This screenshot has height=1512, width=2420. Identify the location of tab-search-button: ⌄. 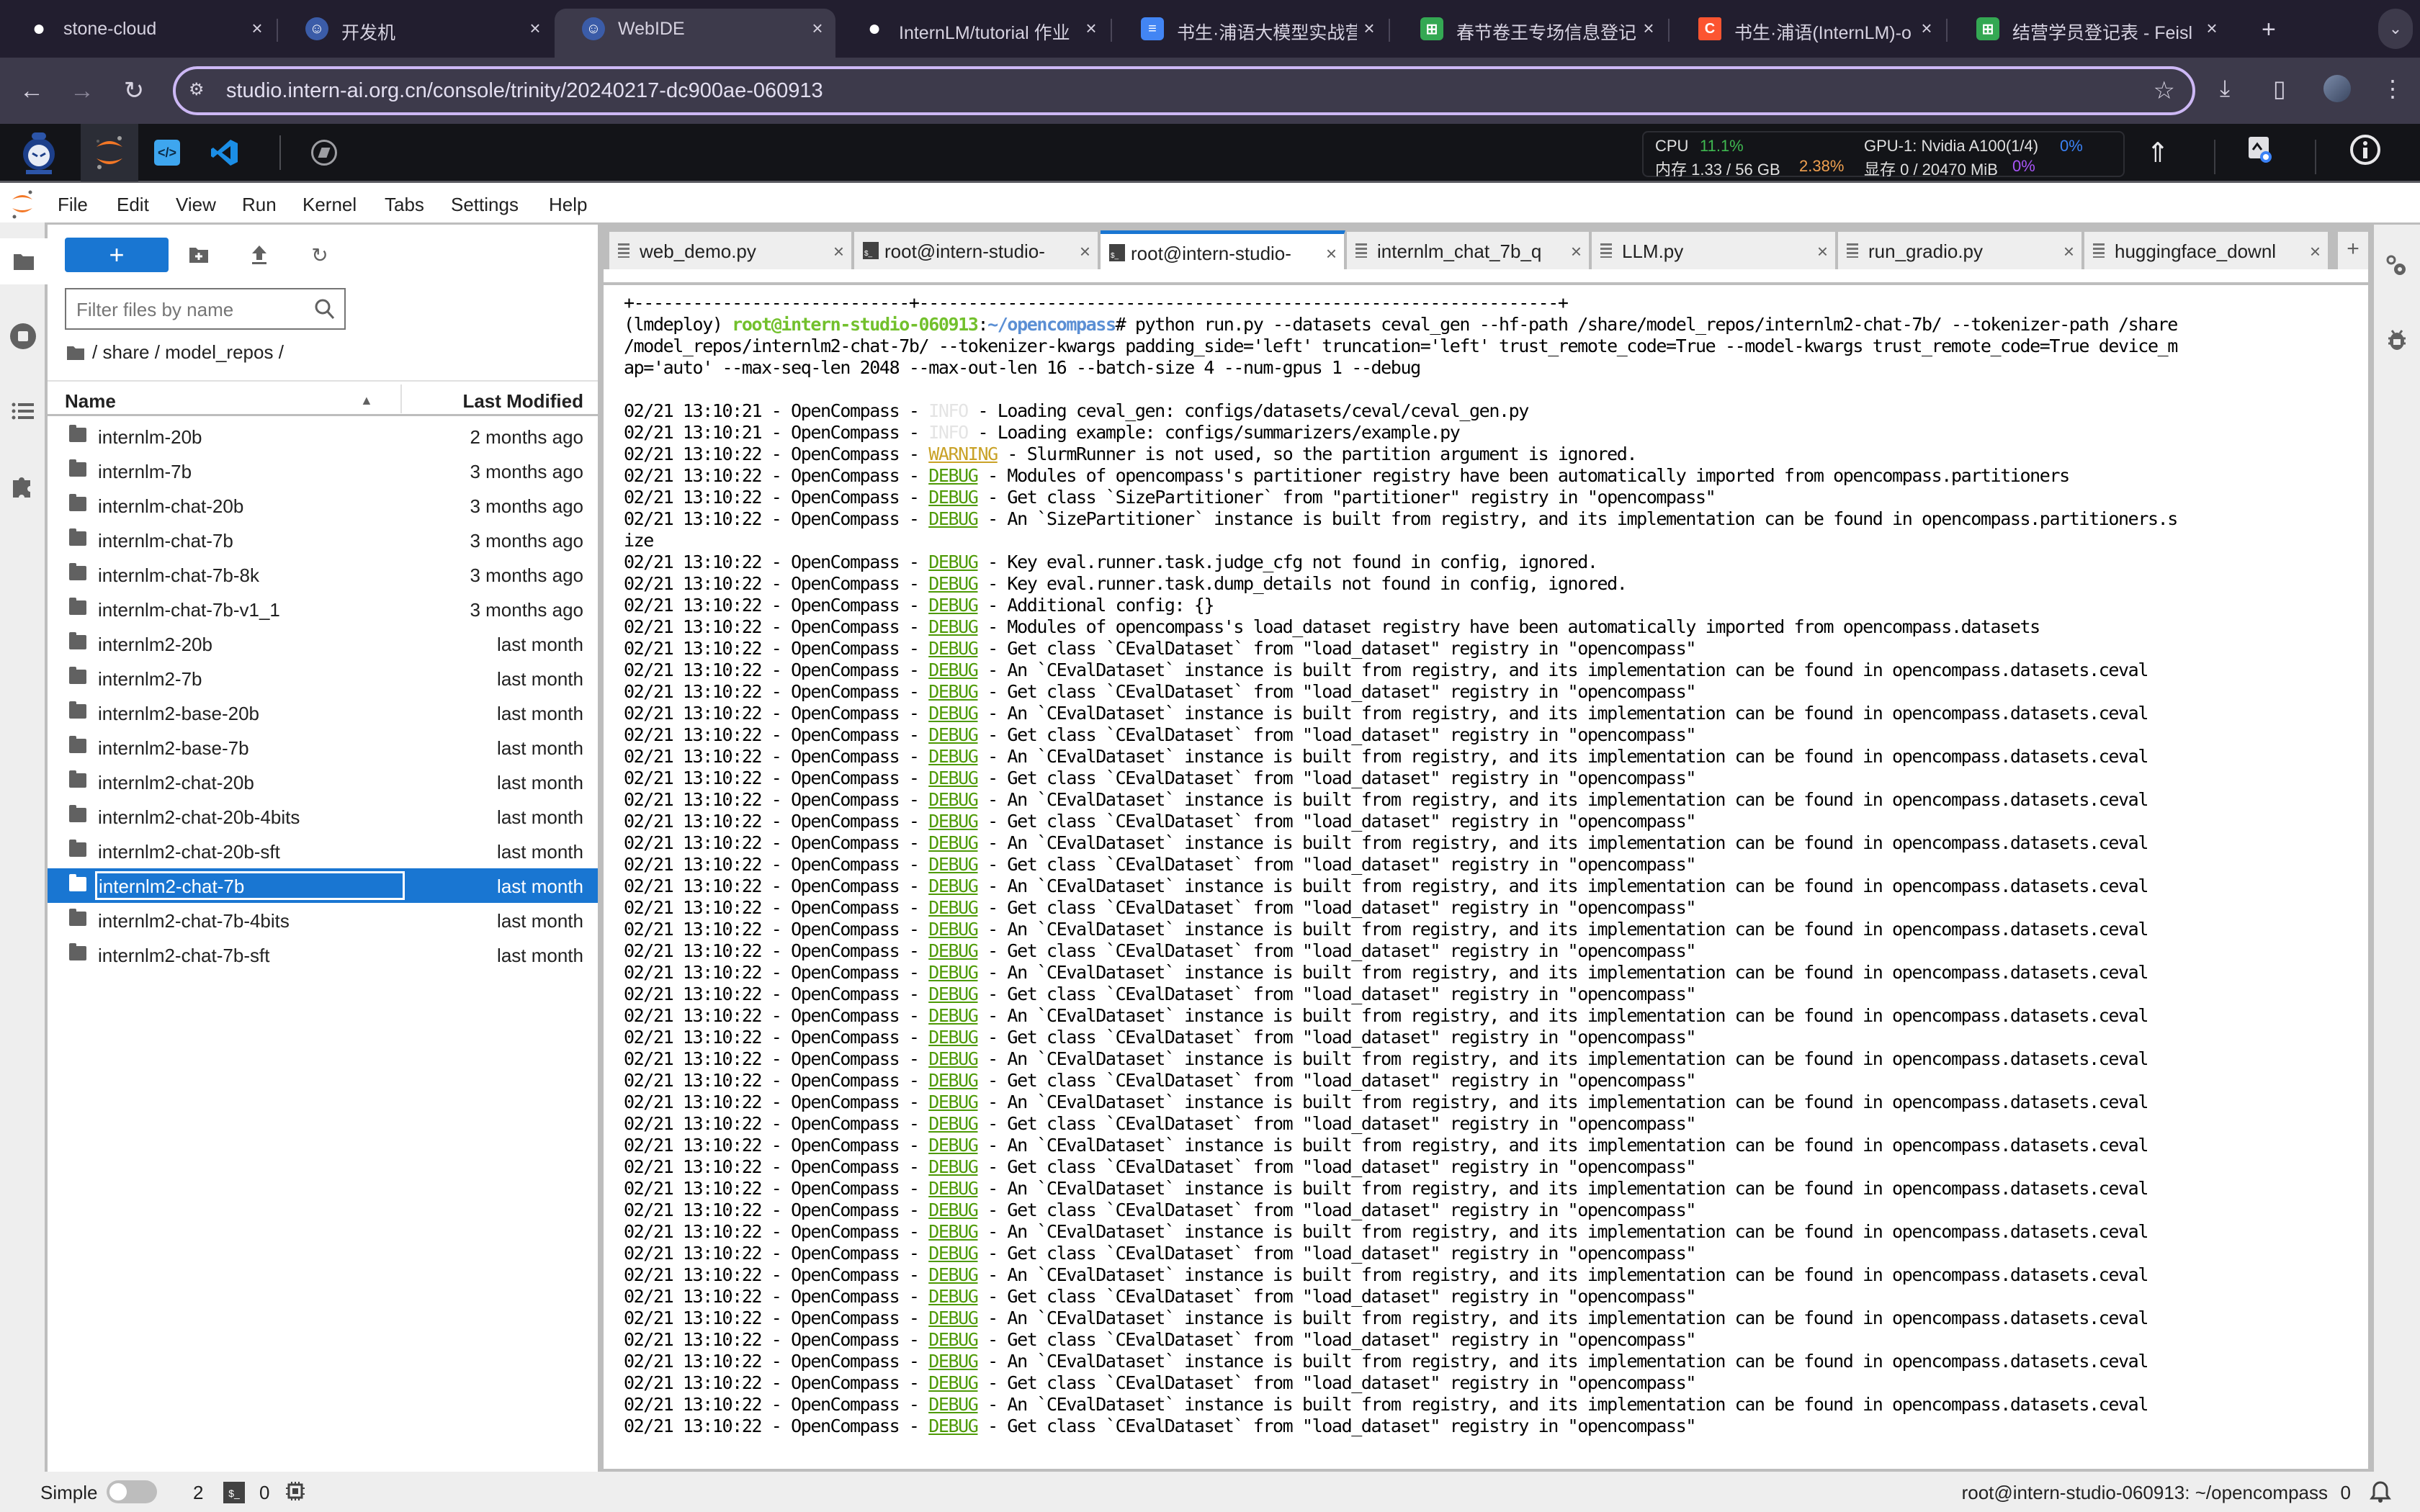
(2395, 29).